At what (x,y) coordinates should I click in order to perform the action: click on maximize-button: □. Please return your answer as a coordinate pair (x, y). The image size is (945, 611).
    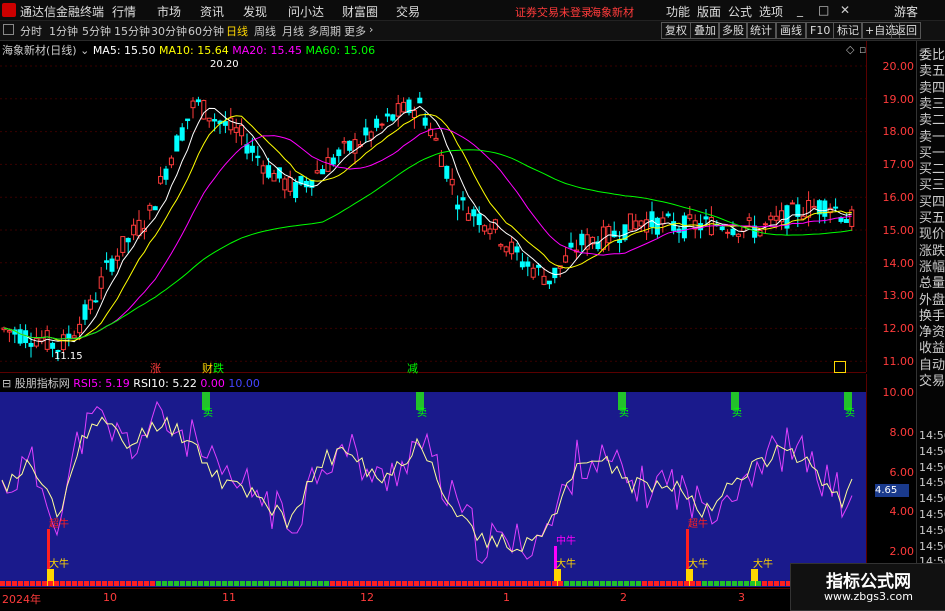
    Looking at the image, I should click on (823, 10).